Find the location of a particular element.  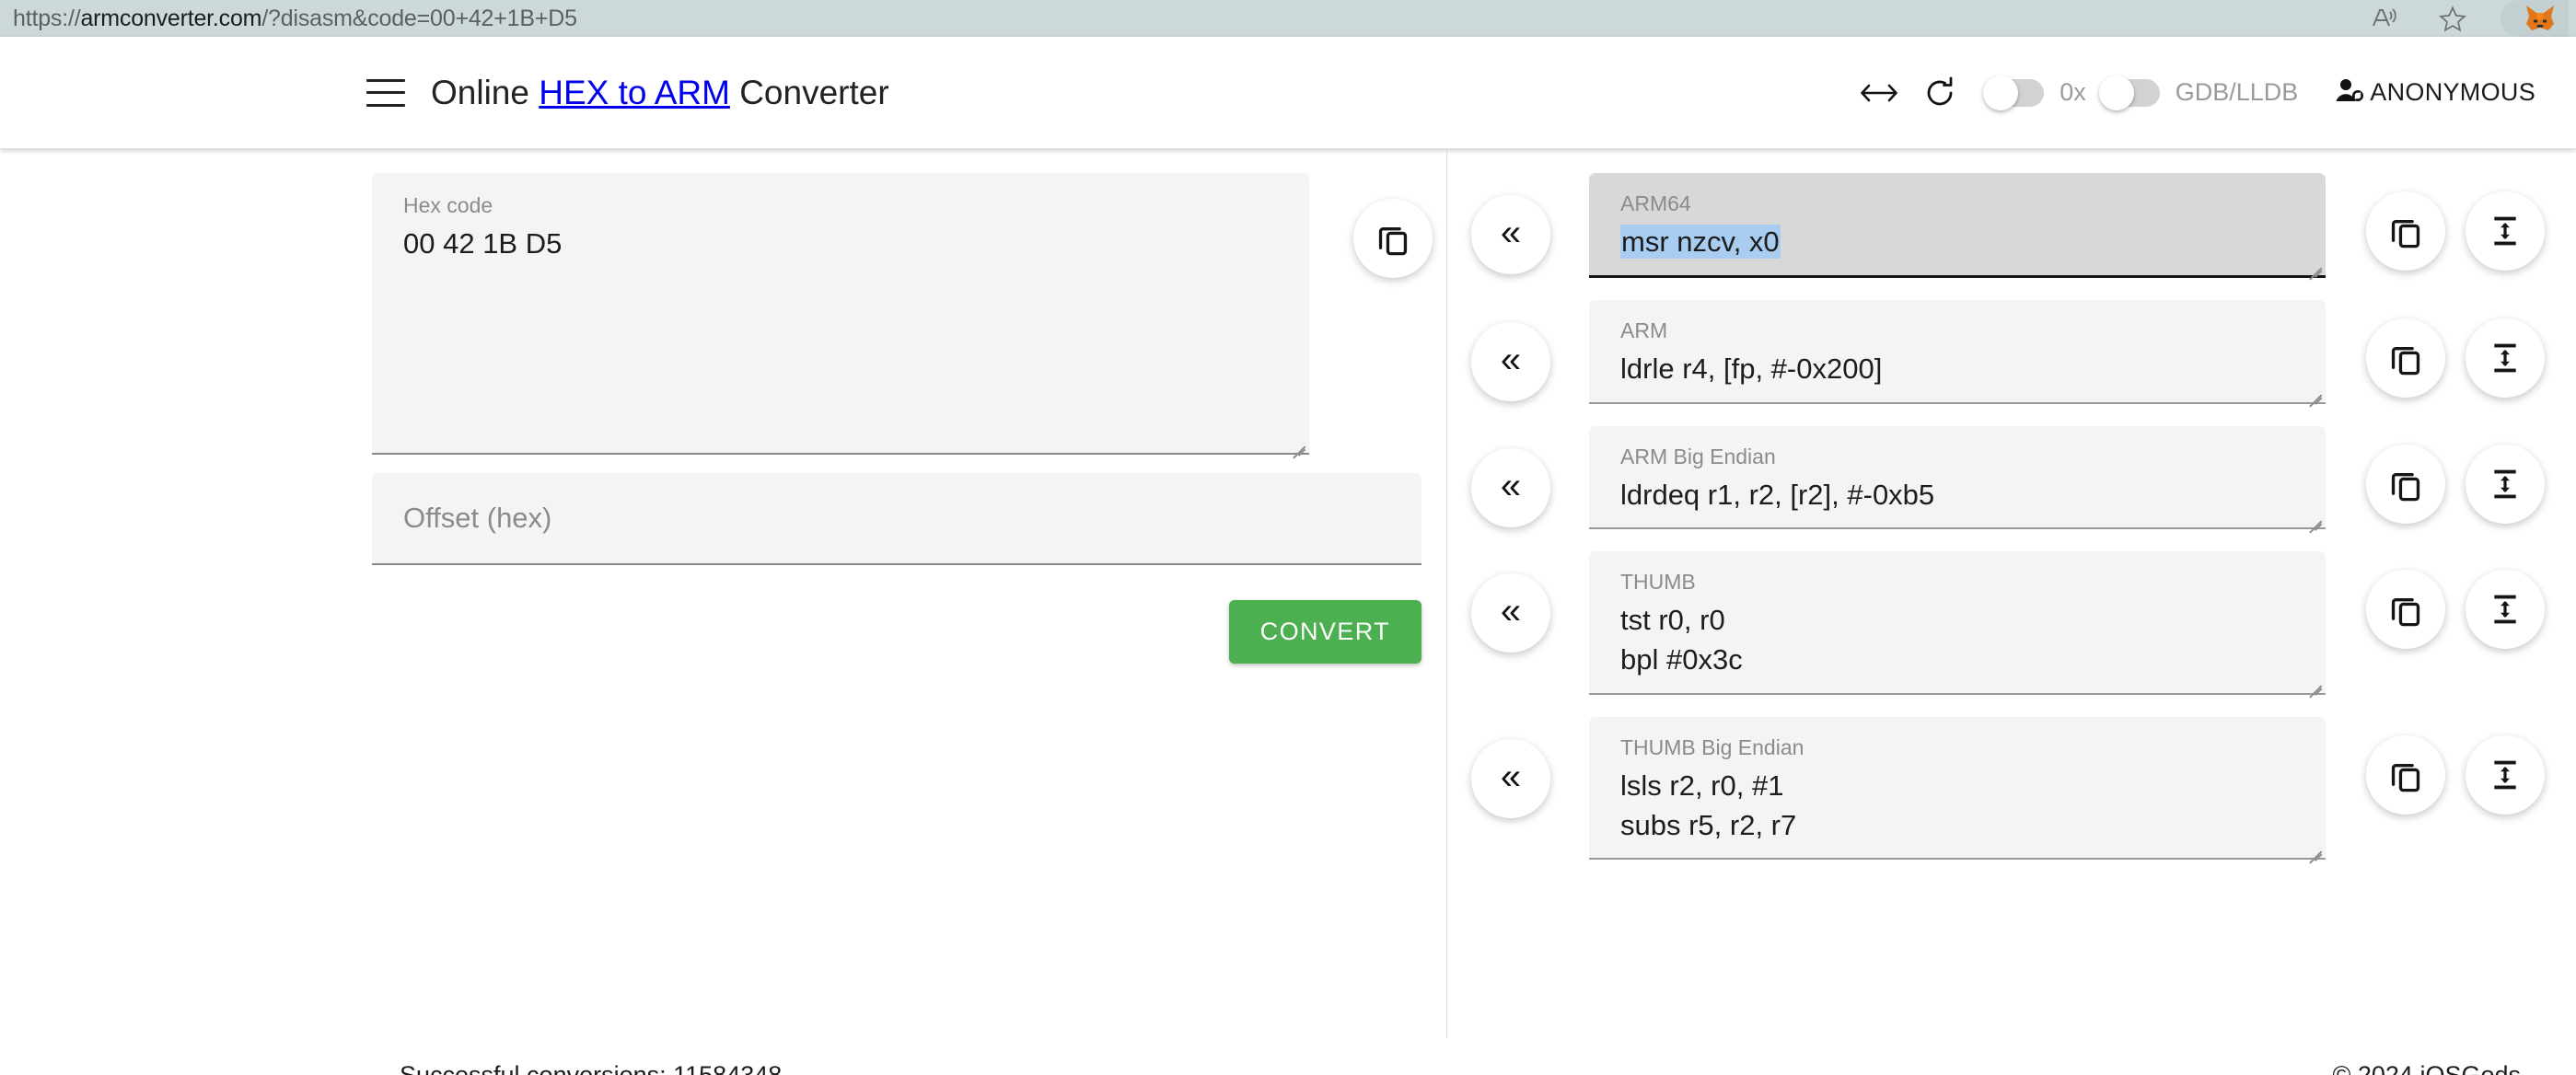

result-label: THUMB Big Endian is located at coordinates (1712, 746).